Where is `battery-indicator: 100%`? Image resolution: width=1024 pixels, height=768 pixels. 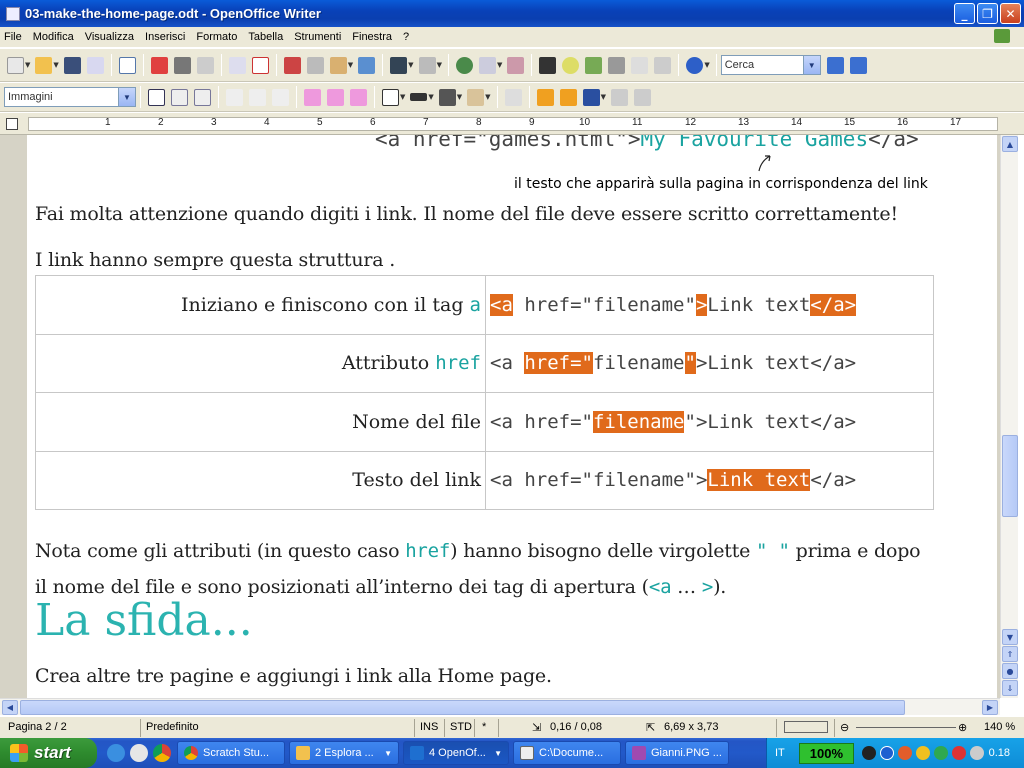
battery-indicator: 100% is located at coordinates (826, 753).